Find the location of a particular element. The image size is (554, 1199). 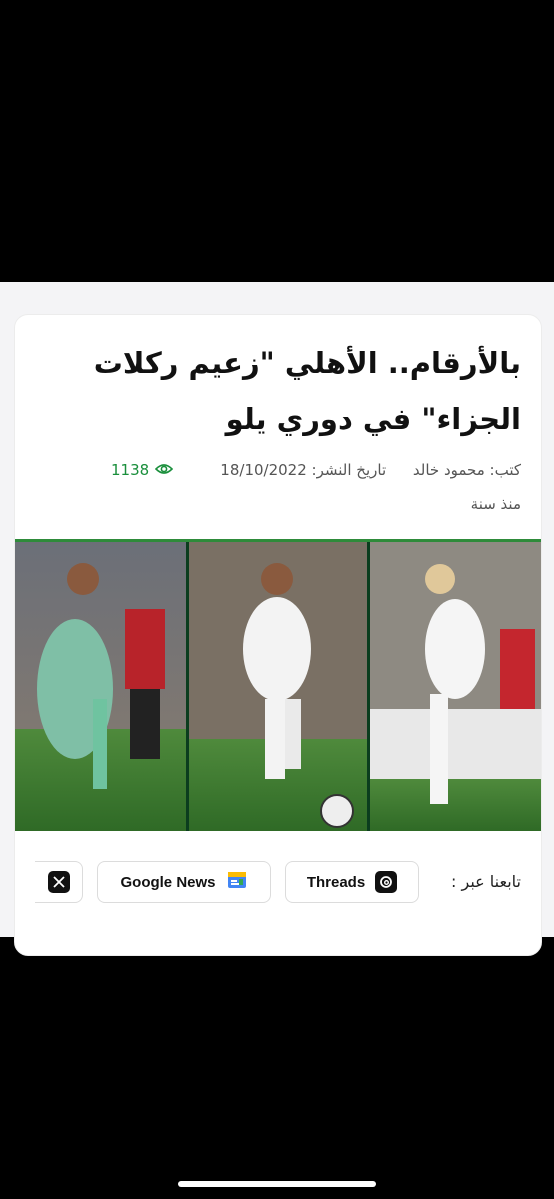

google-news-button: Google News is located at coordinates (184, 882).